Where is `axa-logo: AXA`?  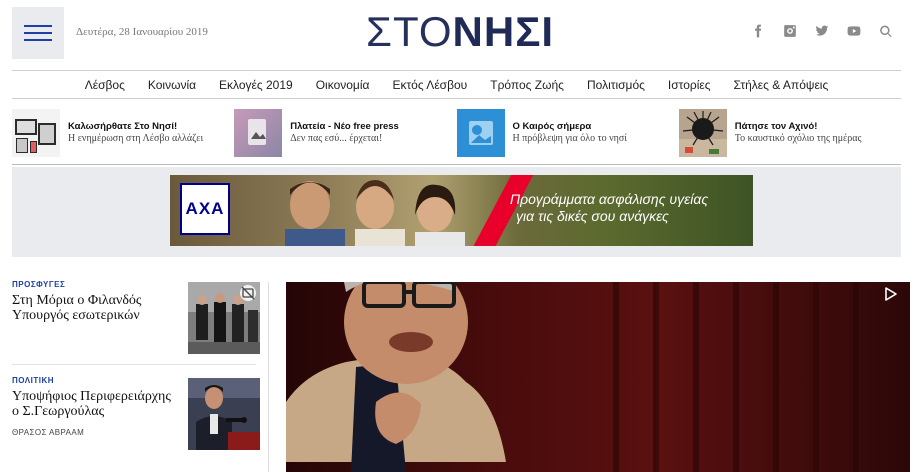 axa-logo: AXA is located at coordinates (205, 209).